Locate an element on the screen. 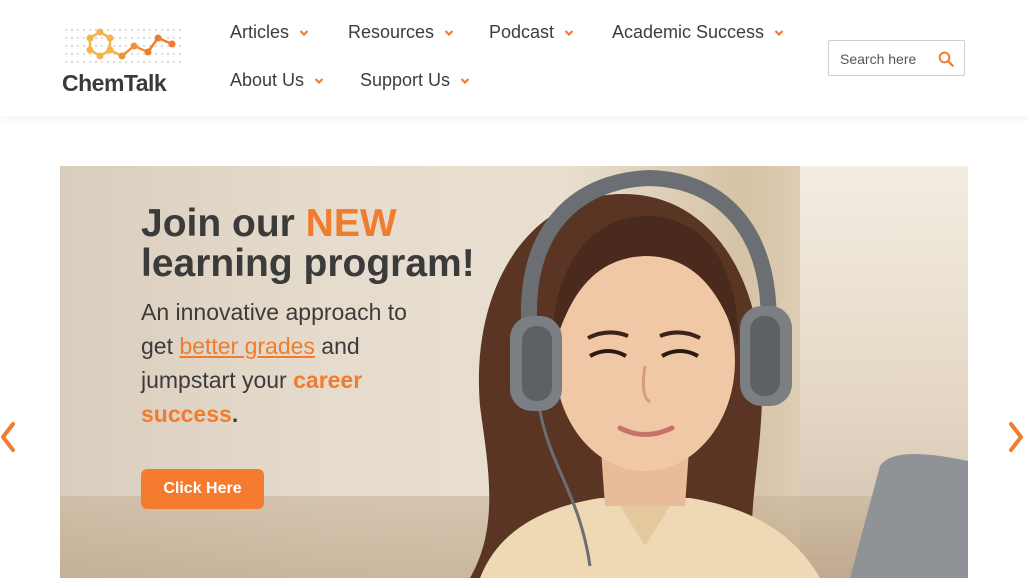  nav-label: Podcast is located at coordinates (522, 32).